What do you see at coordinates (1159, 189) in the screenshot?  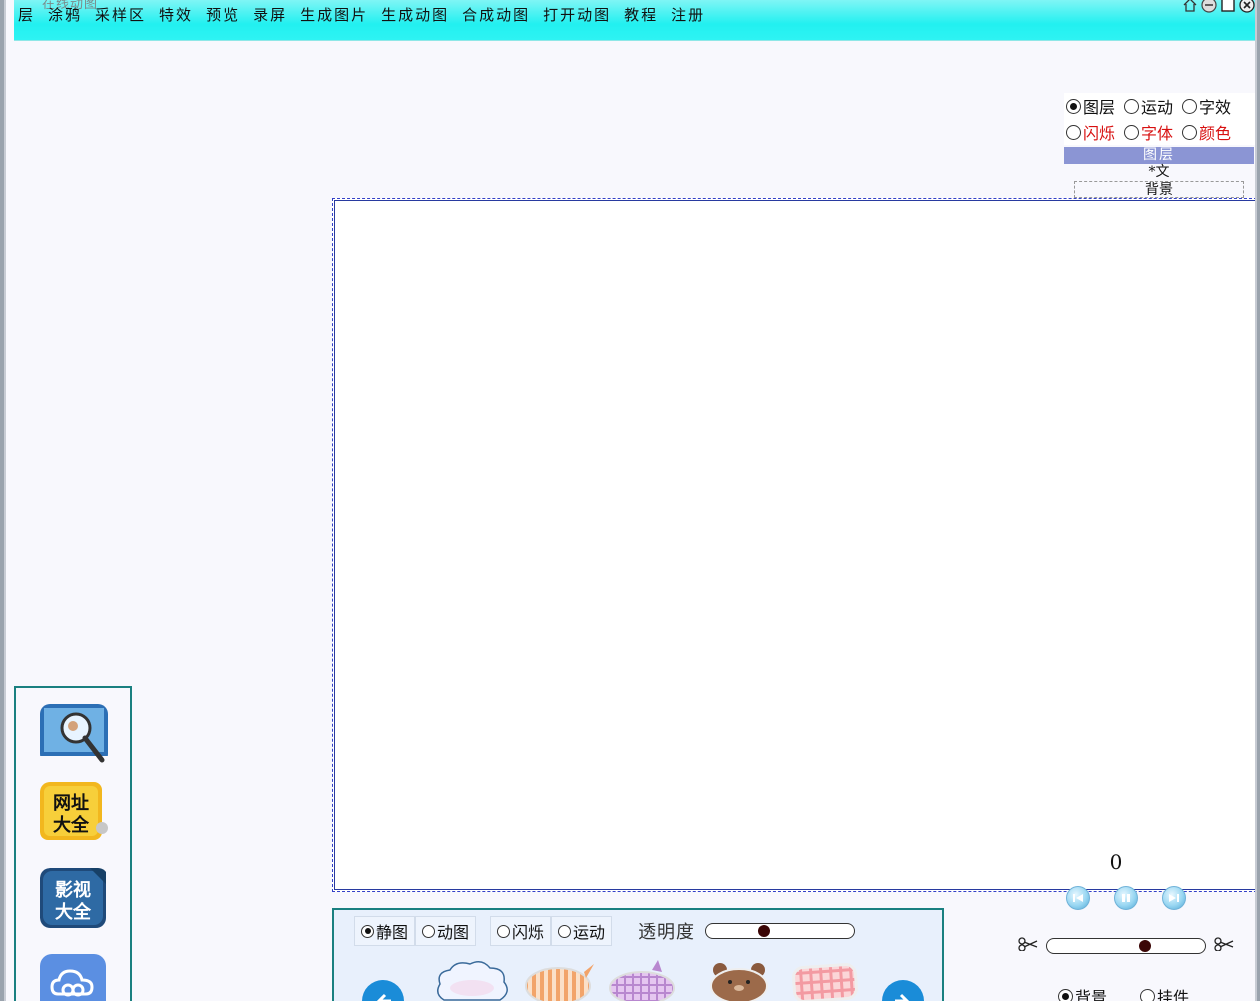 I see `layer-item-background: 背景` at bounding box center [1159, 189].